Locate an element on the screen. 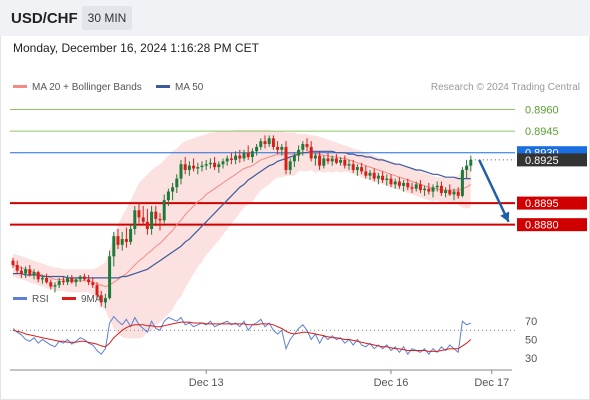 The height and width of the screenshot is (400, 590). rsi-legend-swatch is located at coordinates (20, 298).